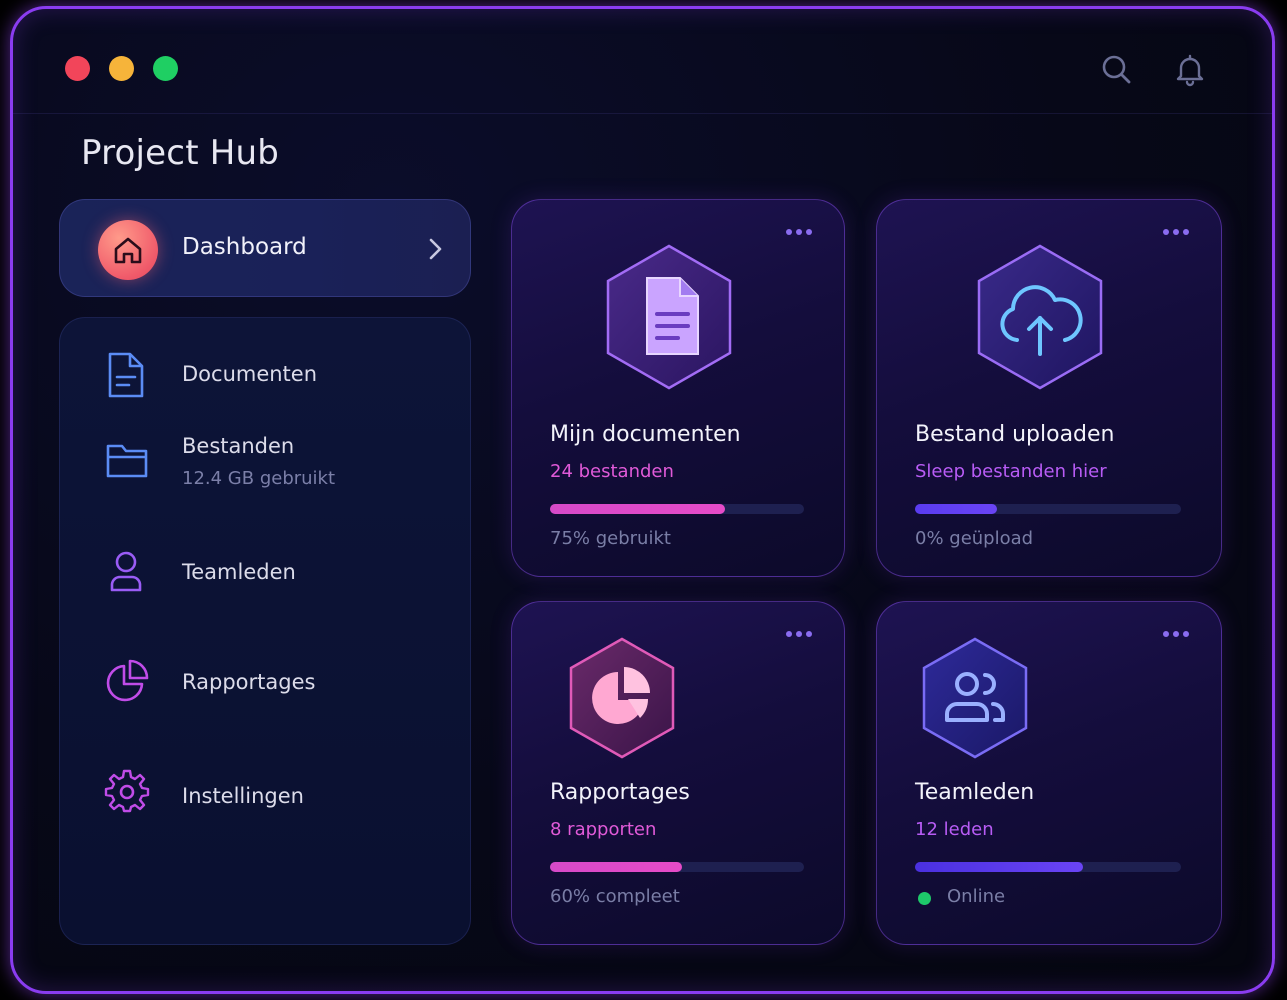  Describe the element at coordinates (127, 793) in the screenshot. I see `gear-icon` at that location.